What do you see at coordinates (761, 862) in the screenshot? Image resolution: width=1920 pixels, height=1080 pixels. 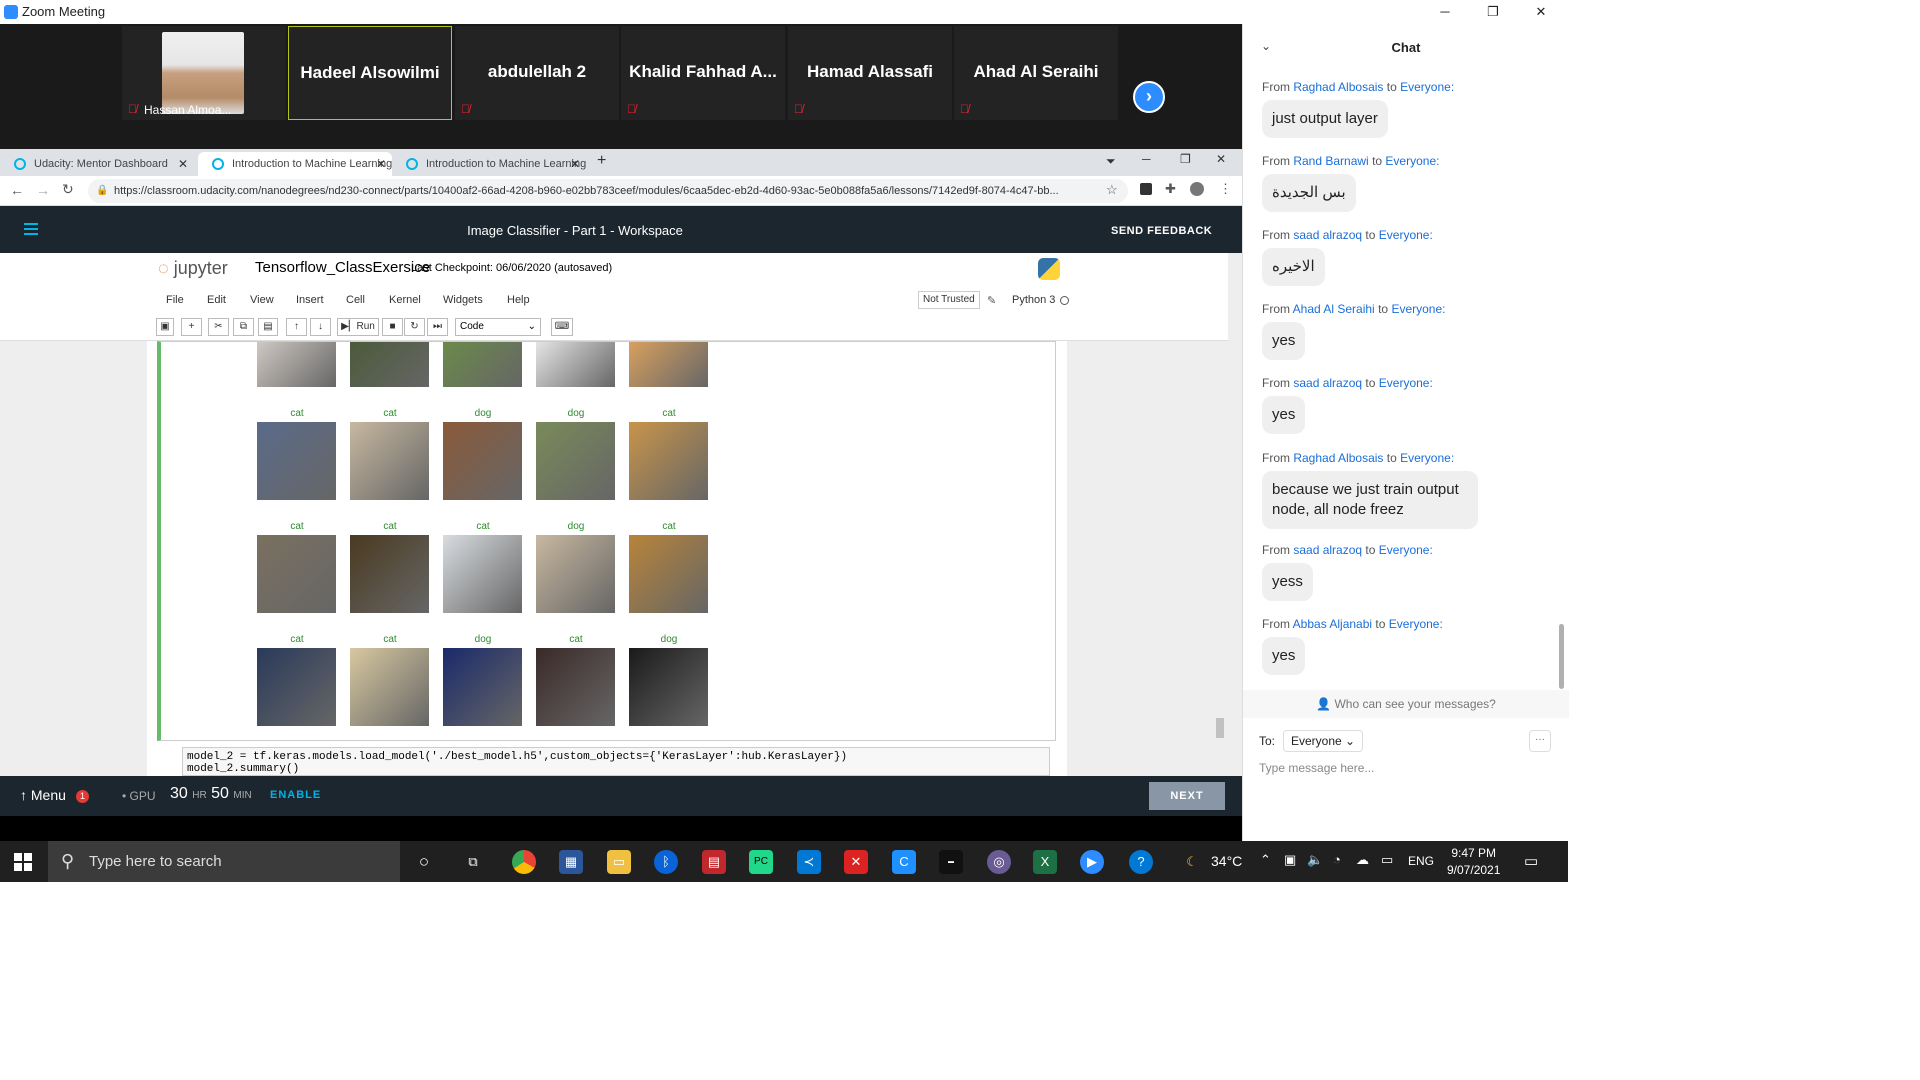 I see `pycharm-icon: PC` at bounding box center [761, 862].